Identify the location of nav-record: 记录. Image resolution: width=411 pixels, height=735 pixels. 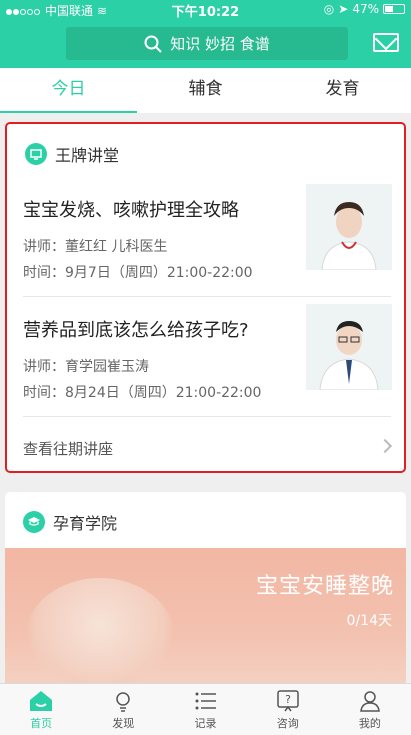
(205, 709).